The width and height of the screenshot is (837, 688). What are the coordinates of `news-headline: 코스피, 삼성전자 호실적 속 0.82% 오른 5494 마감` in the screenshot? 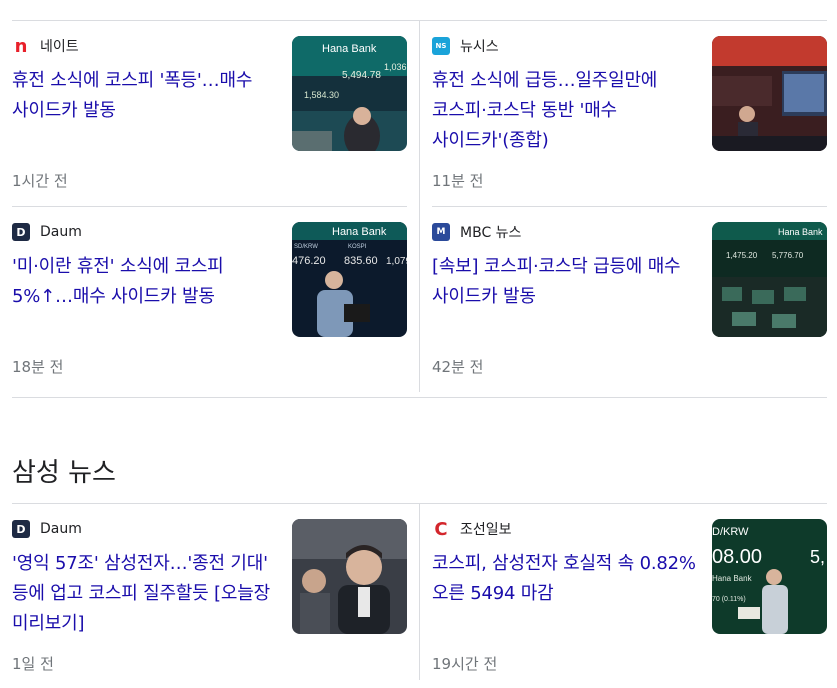 It's located at (567, 579).